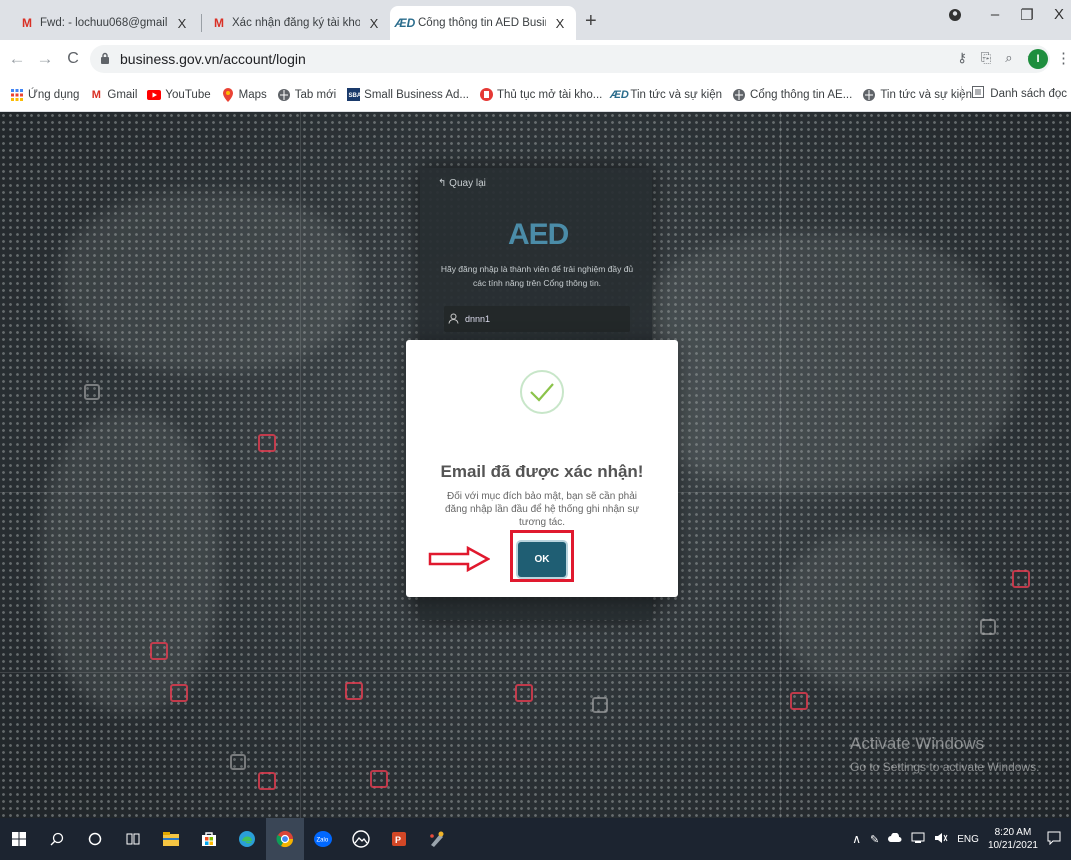  Describe the element at coordinates (941, 839) in the screenshot. I see `volume-icon` at that location.